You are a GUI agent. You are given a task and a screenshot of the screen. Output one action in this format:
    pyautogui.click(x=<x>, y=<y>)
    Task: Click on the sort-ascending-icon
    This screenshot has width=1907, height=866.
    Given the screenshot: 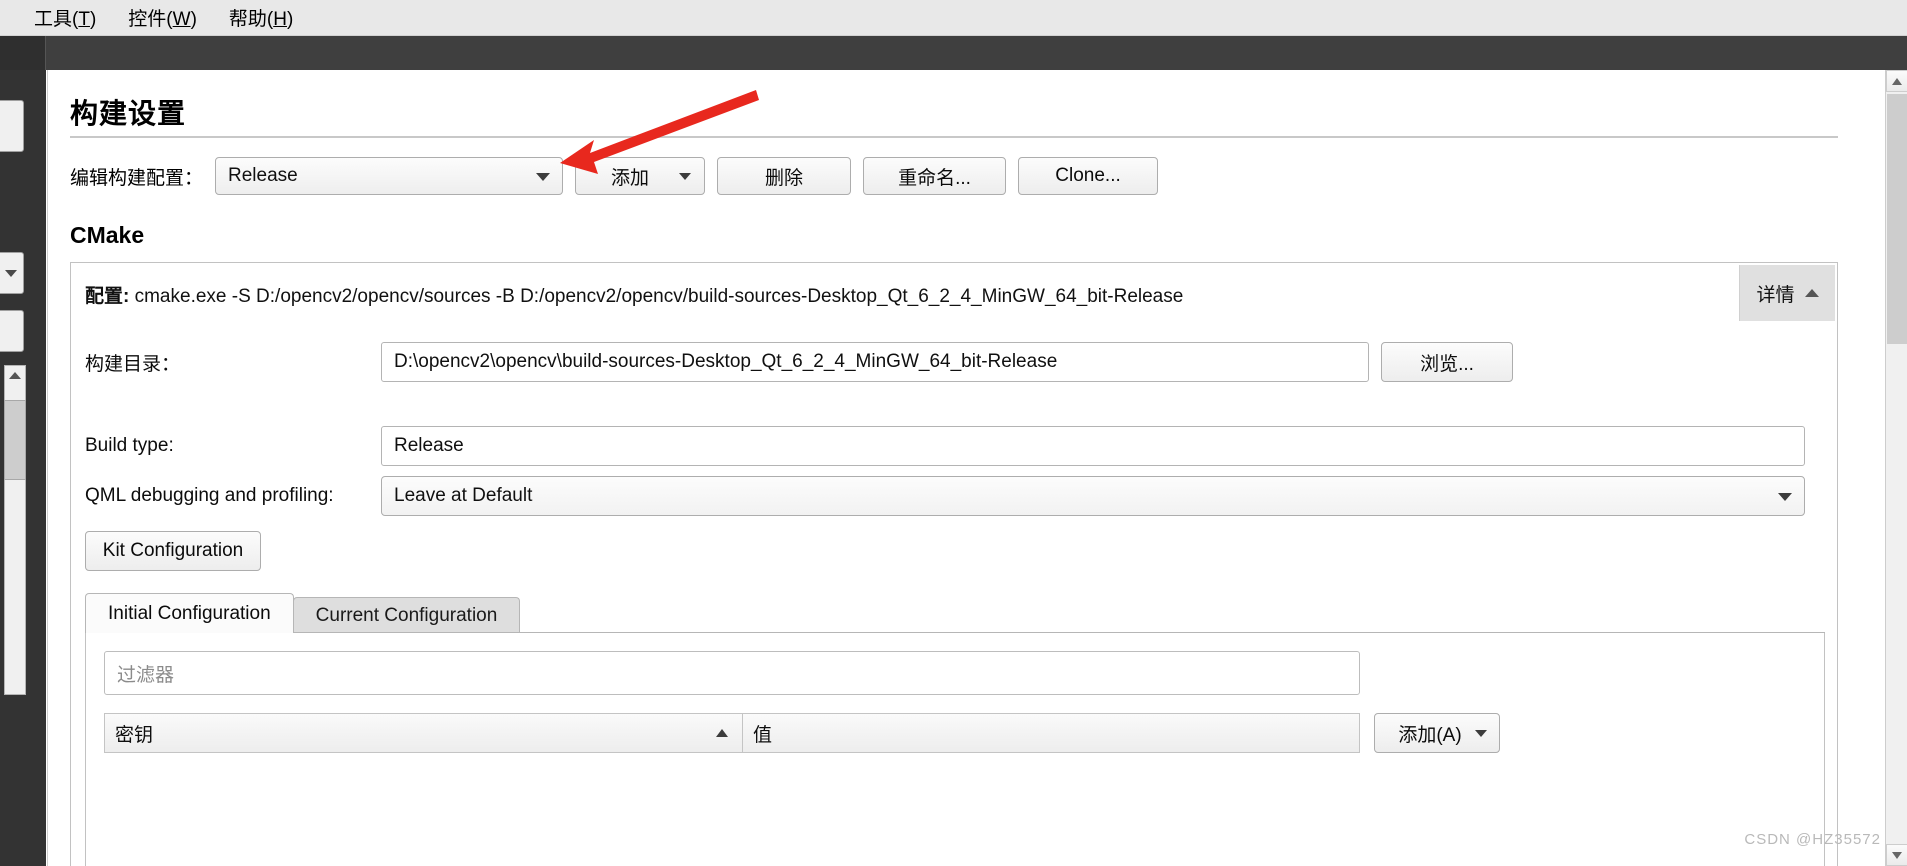 What is the action you would take?
    pyautogui.click(x=722, y=733)
    